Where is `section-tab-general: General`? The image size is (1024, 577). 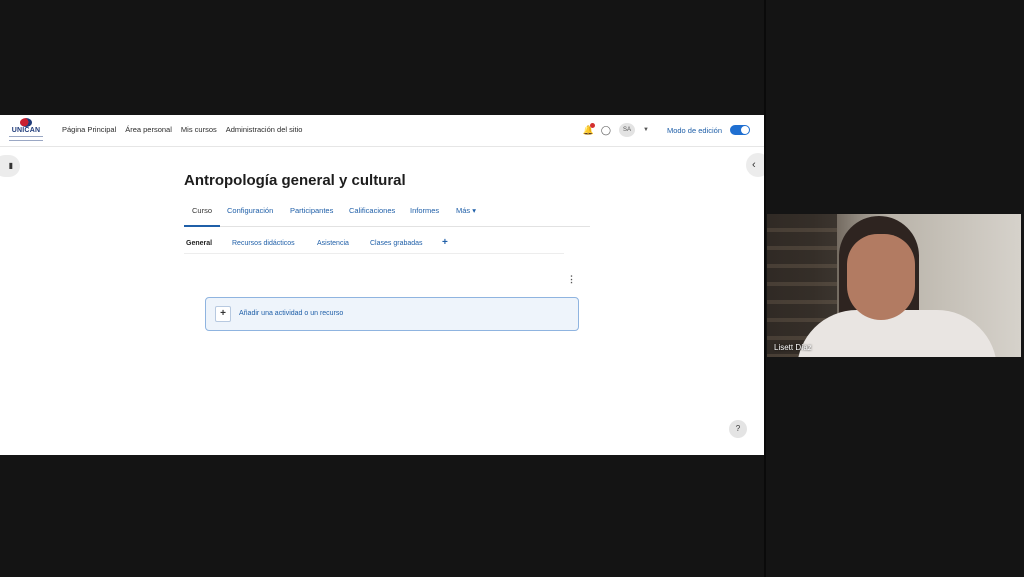
section-tab-general: General is located at coordinates (199, 243).